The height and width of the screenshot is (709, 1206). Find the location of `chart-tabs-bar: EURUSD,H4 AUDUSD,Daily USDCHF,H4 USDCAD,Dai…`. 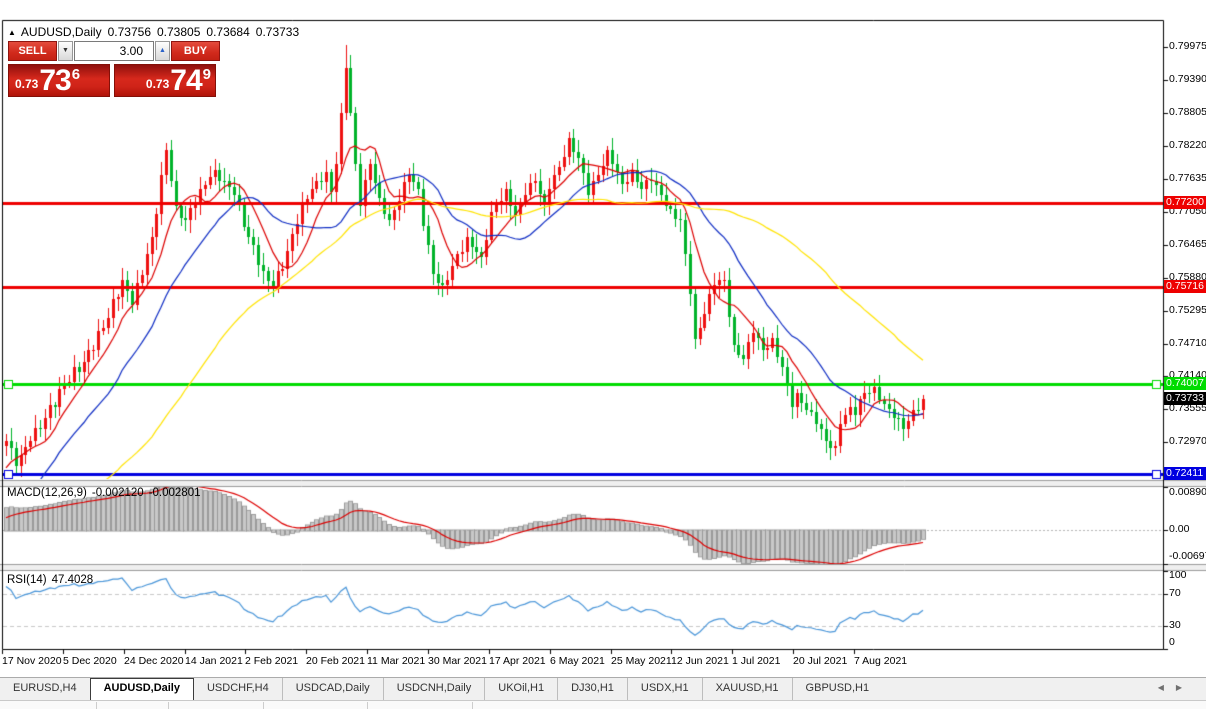

chart-tabs-bar: EURUSD,H4 AUDUSD,Daily USDCHF,H4 USDCAD,Dai… is located at coordinates (603, 688).